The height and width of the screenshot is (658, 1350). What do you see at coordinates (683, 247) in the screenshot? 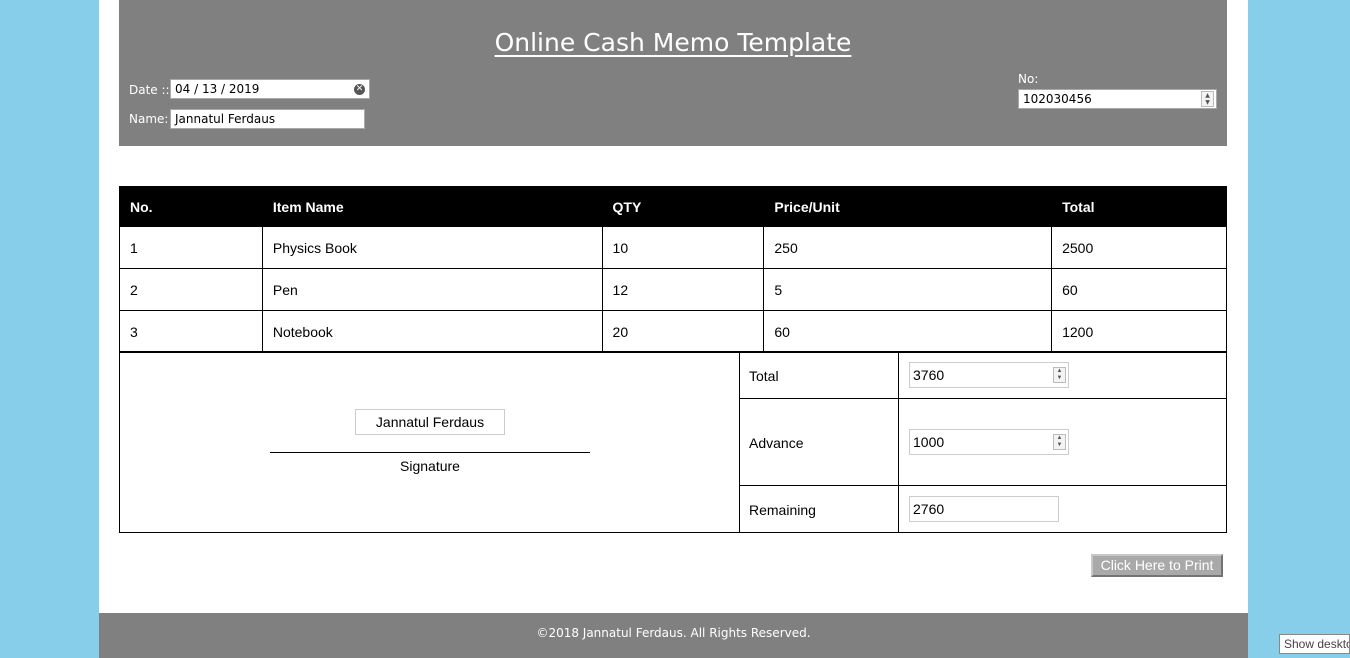
I see `cell-qty: 10` at bounding box center [683, 247].